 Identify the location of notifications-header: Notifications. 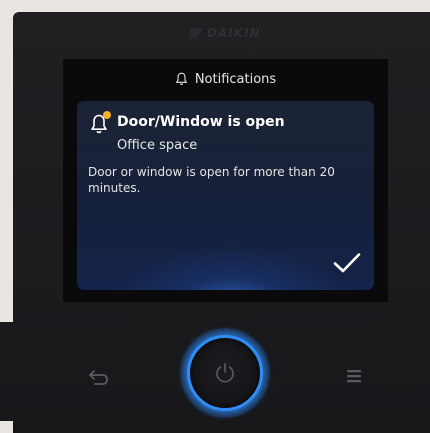
(225, 79).